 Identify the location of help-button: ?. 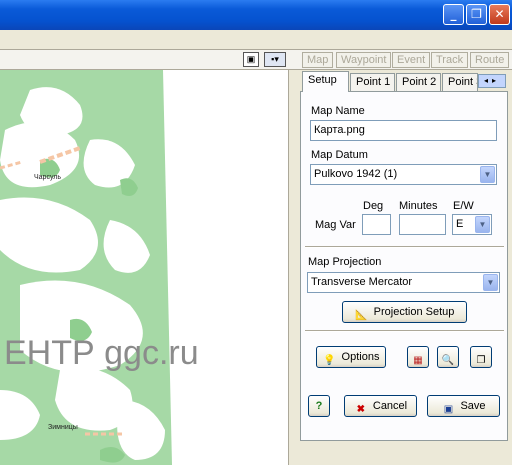
(319, 406).